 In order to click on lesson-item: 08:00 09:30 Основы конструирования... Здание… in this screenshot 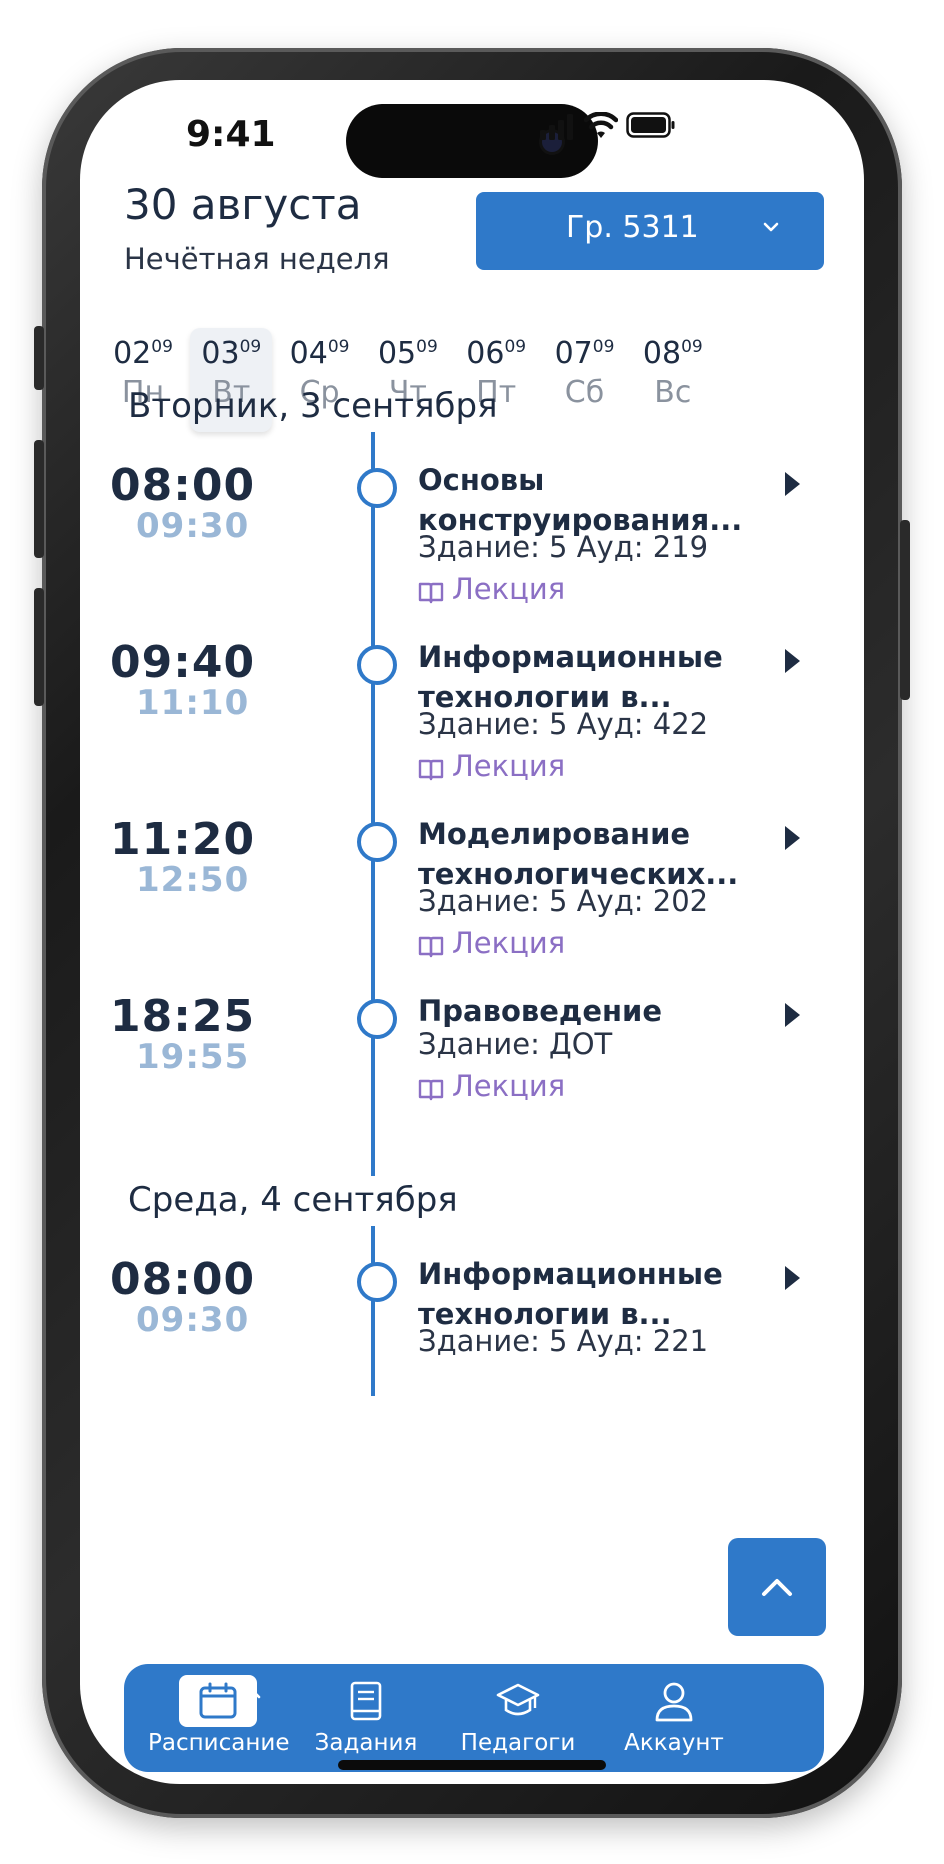, I will do `click(472, 560)`.